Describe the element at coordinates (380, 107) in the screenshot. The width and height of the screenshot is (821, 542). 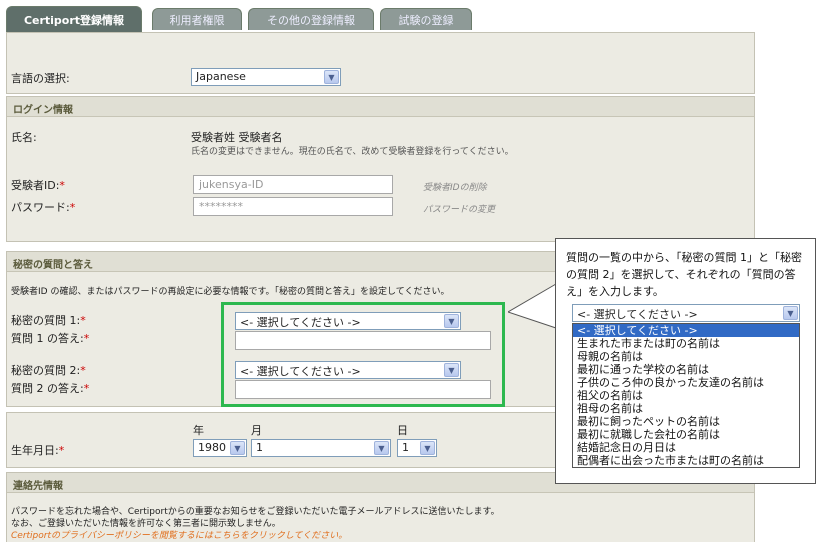
I see `login-section-title: ログイン情報` at that location.